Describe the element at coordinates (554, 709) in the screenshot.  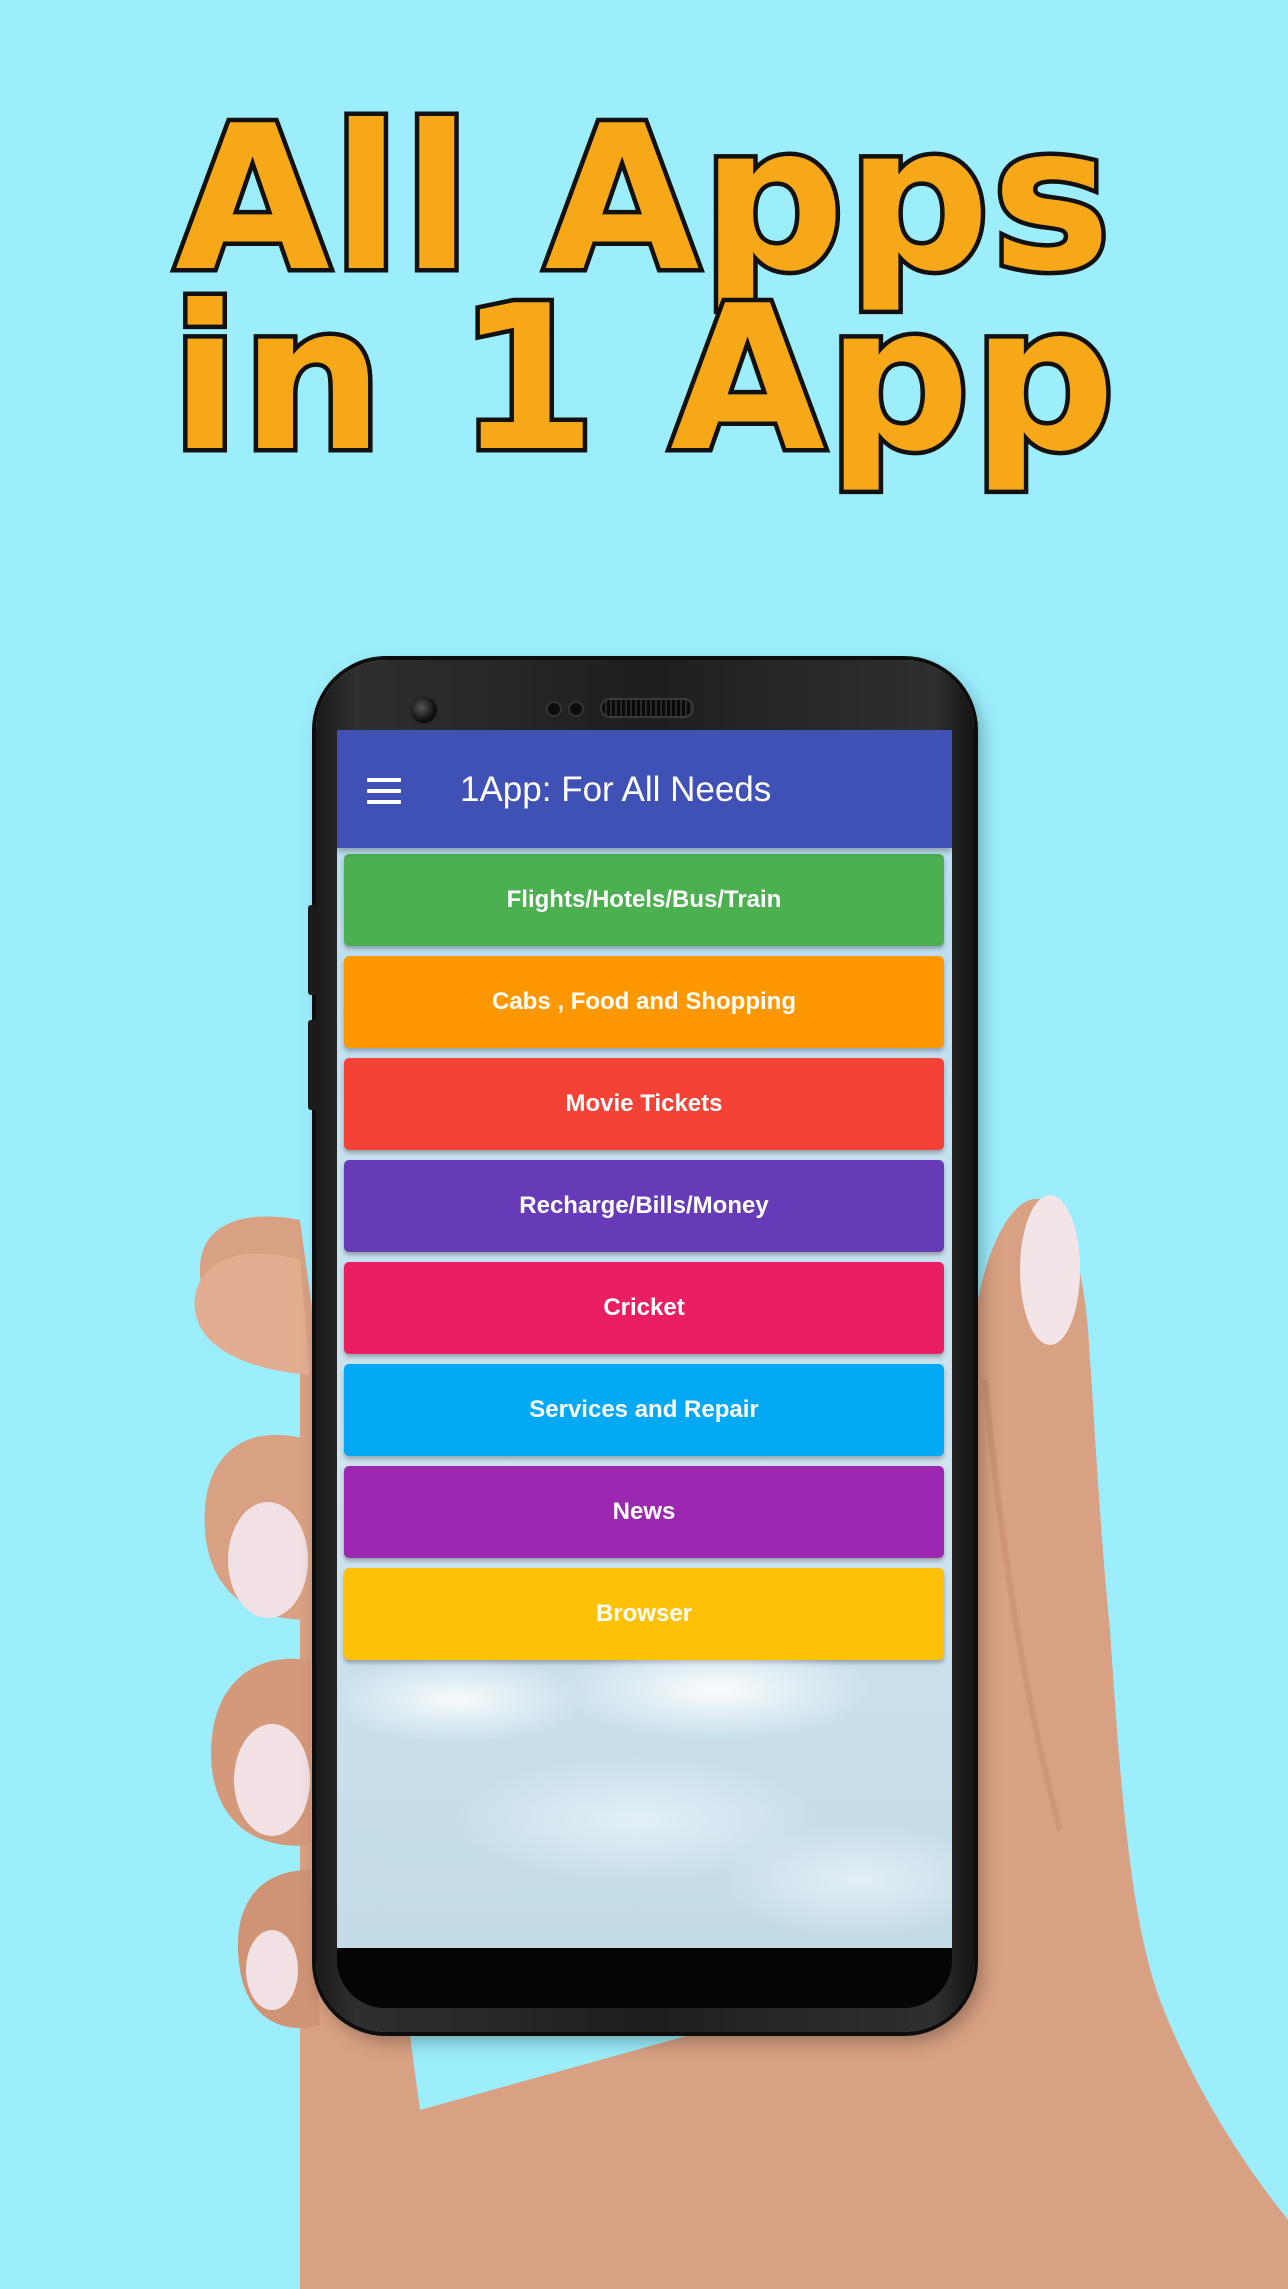
I see `proximity-sensor-icon` at that location.